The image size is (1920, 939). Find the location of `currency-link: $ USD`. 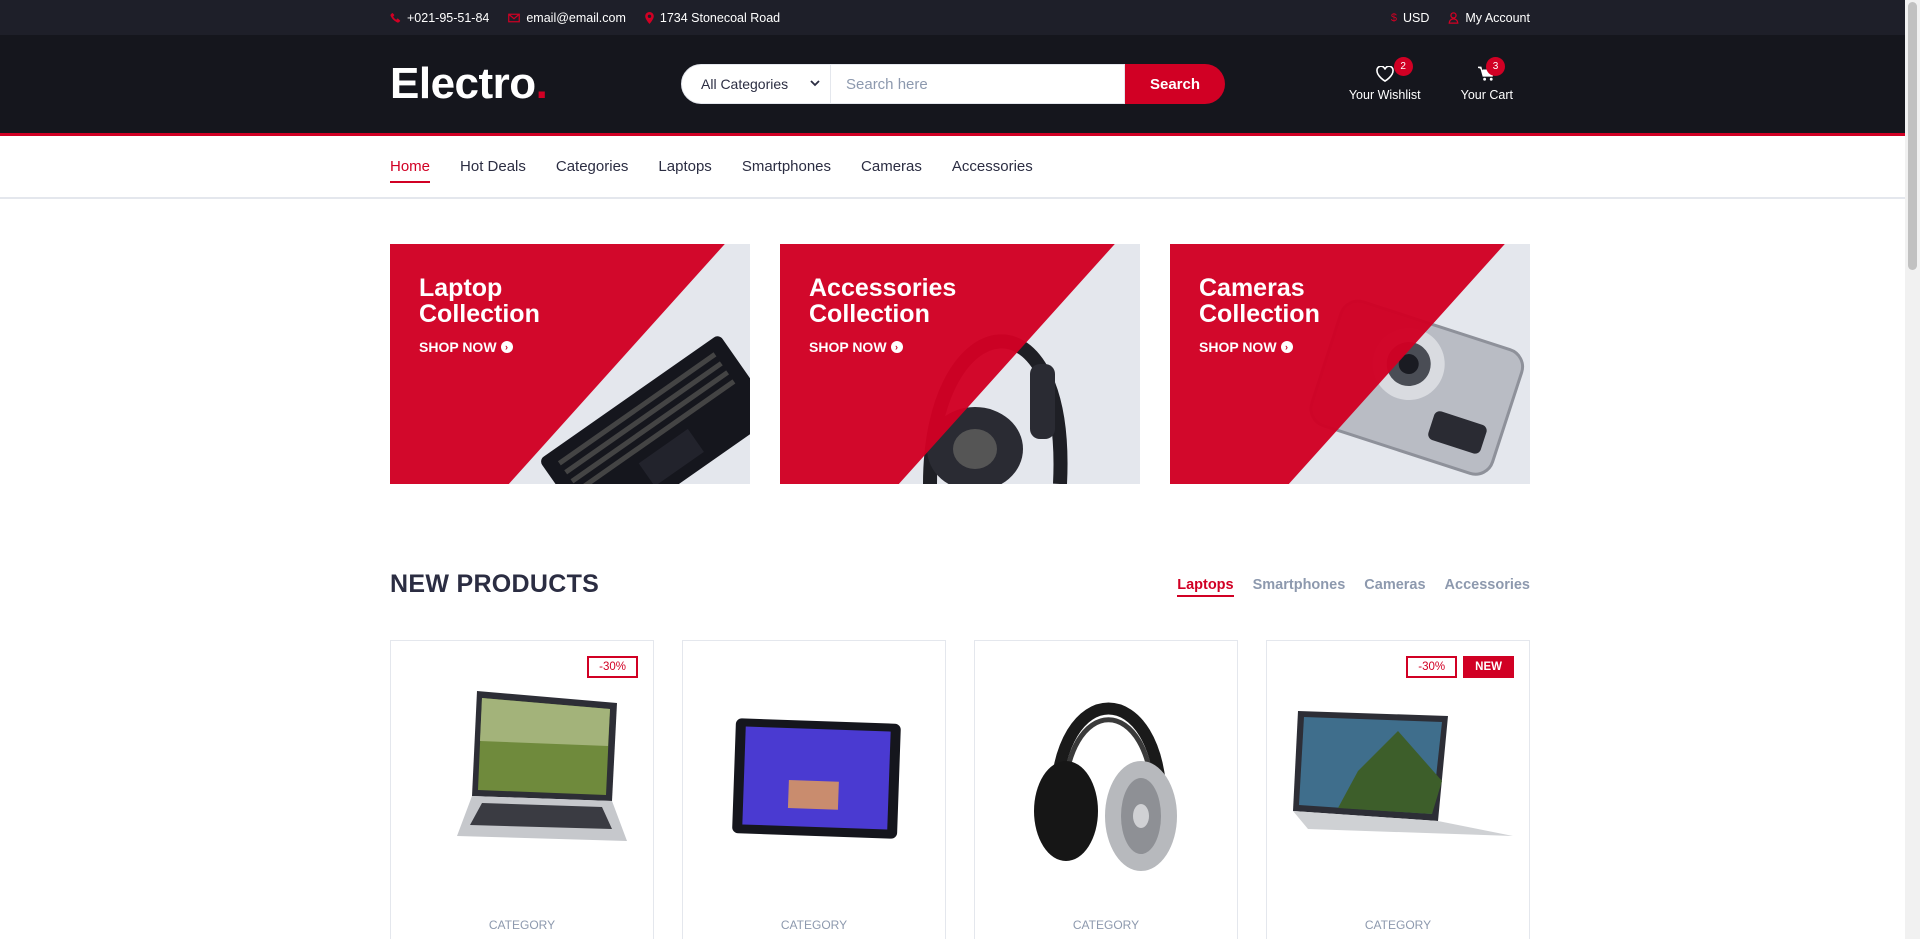

currency-link: $ USD is located at coordinates (1410, 18).